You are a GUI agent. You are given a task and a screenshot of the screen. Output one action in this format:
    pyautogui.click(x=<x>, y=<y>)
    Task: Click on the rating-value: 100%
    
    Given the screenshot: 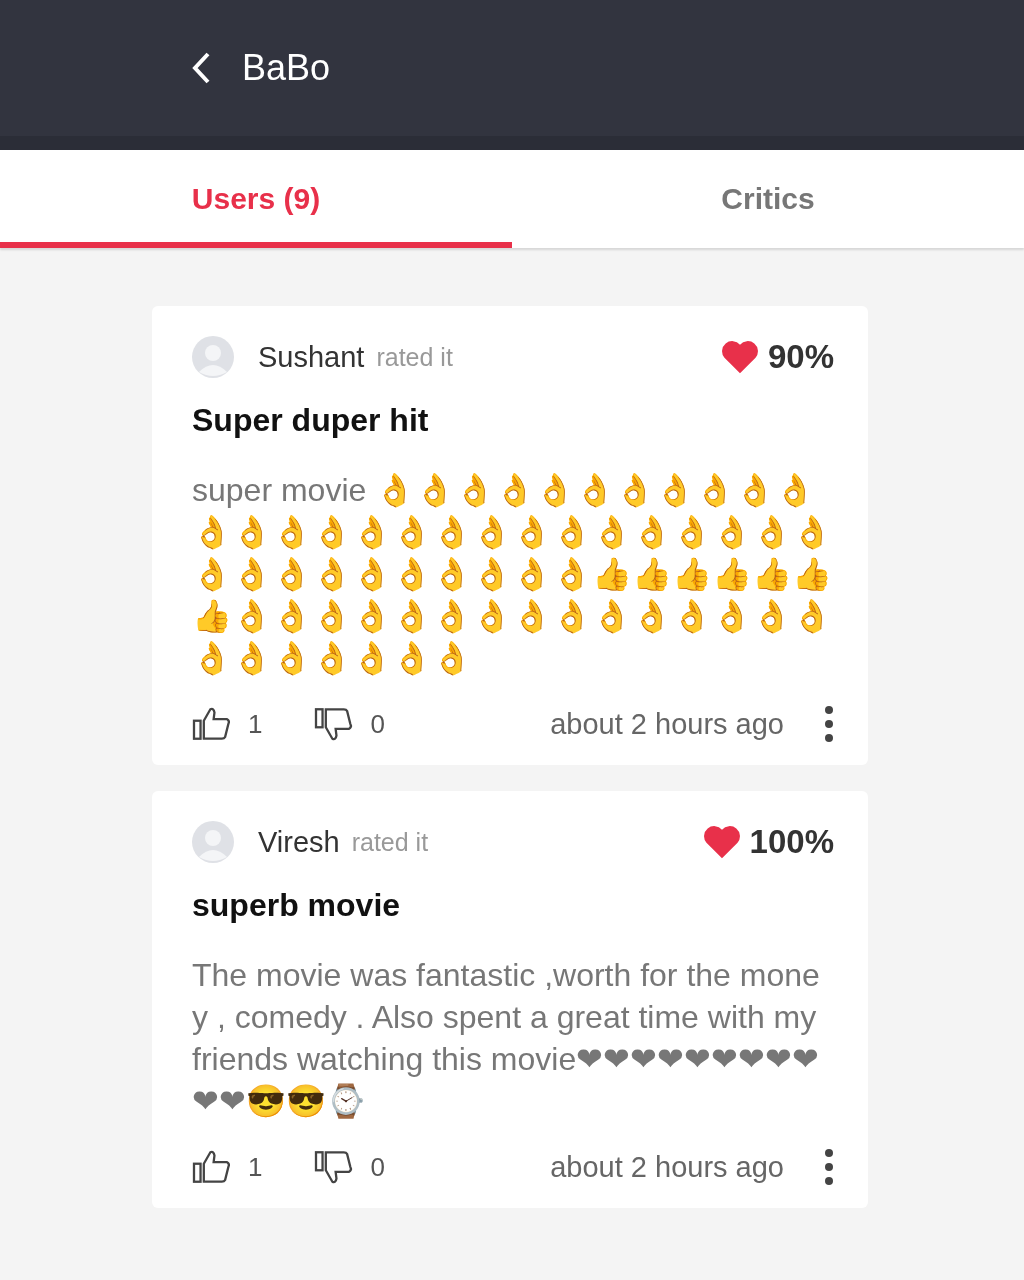 What is the action you would take?
    pyautogui.click(x=791, y=842)
    